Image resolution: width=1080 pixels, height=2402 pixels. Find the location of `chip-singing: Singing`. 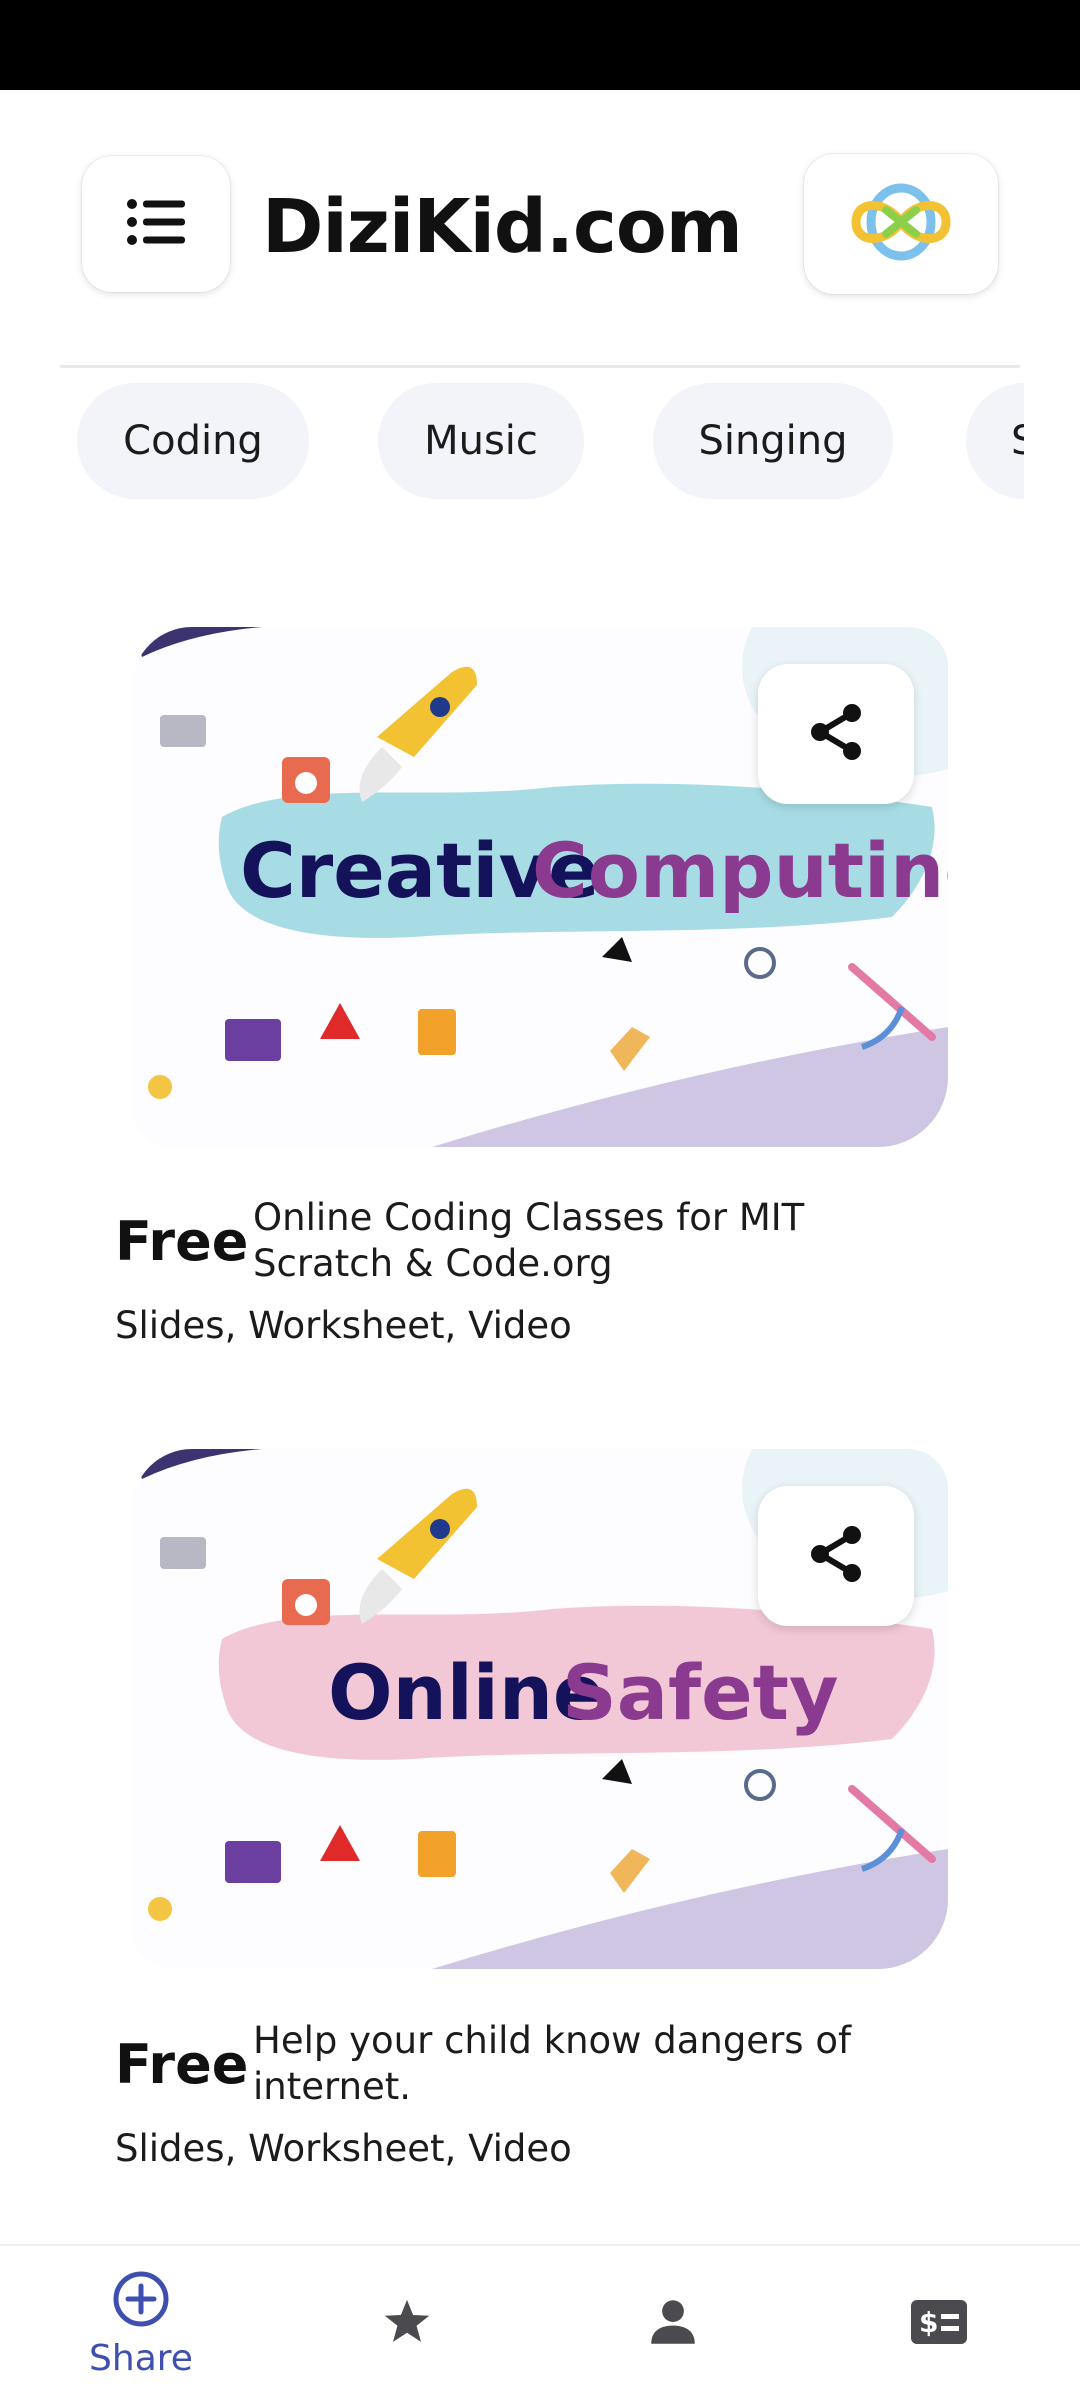

chip-singing: Singing is located at coordinates (773, 441).